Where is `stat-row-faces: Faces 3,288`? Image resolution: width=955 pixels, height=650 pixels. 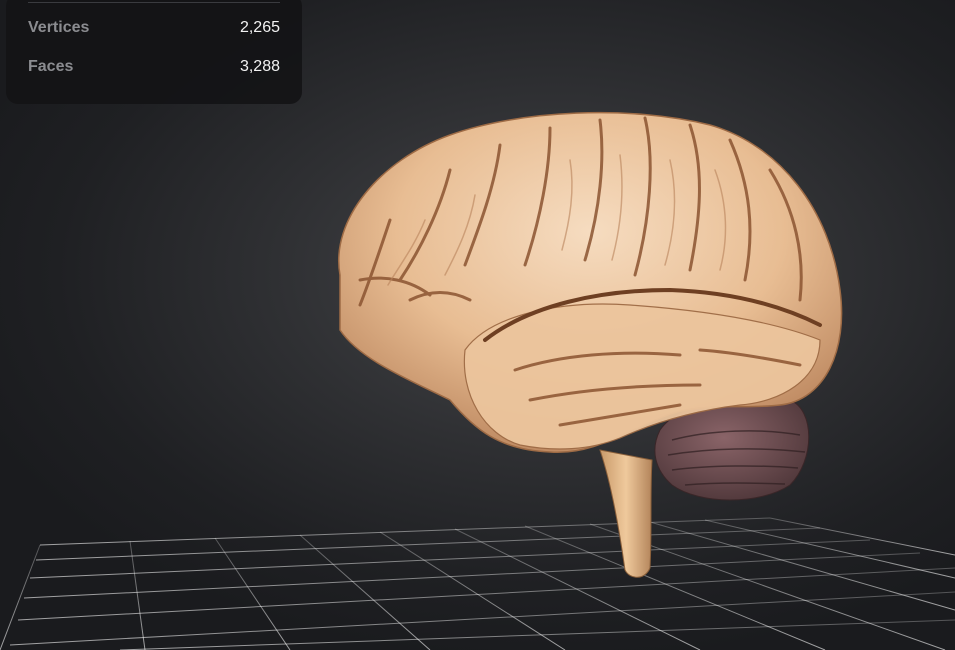
stat-row-faces: Faces 3,288 is located at coordinates (154, 67).